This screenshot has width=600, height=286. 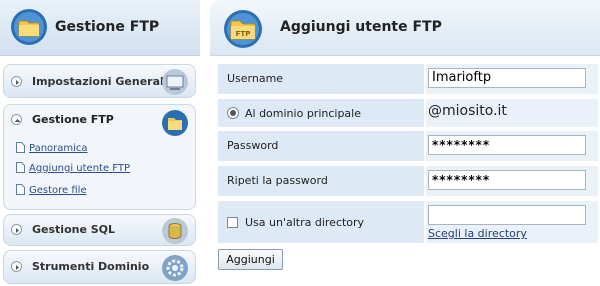 I want to click on domain-radio-label: Al dominio principale, so click(x=303, y=113).